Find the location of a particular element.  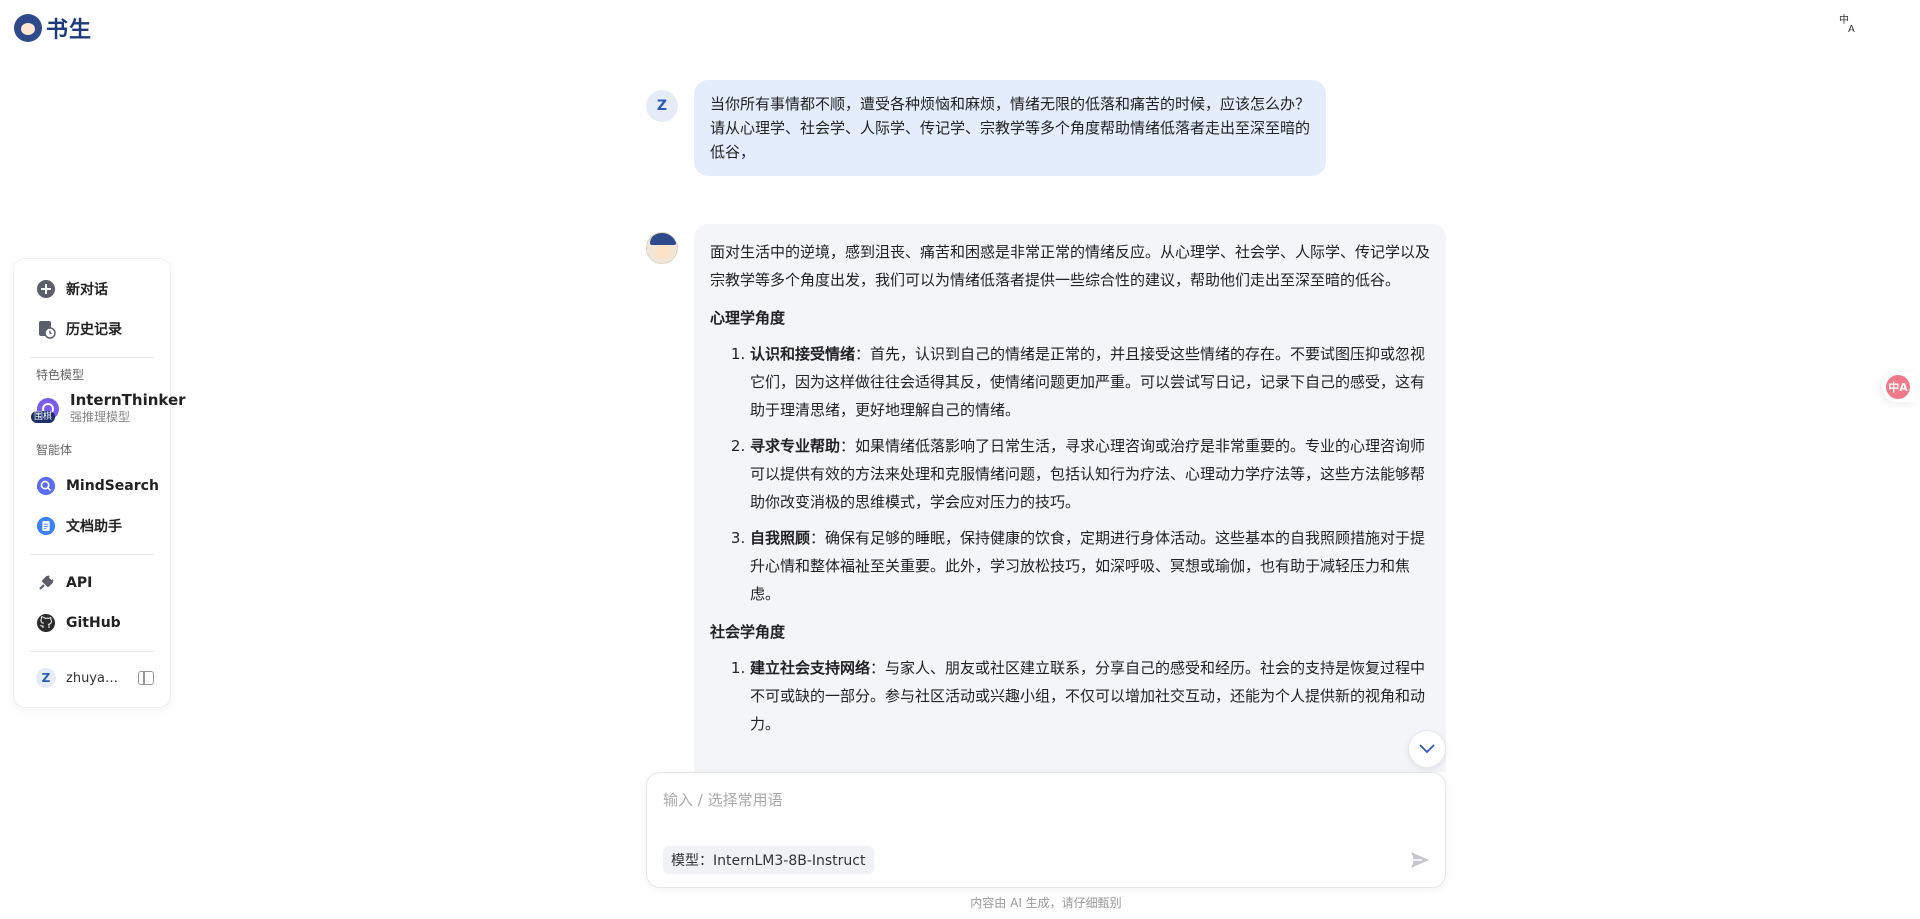

plug-icon is located at coordinates (46, 583).